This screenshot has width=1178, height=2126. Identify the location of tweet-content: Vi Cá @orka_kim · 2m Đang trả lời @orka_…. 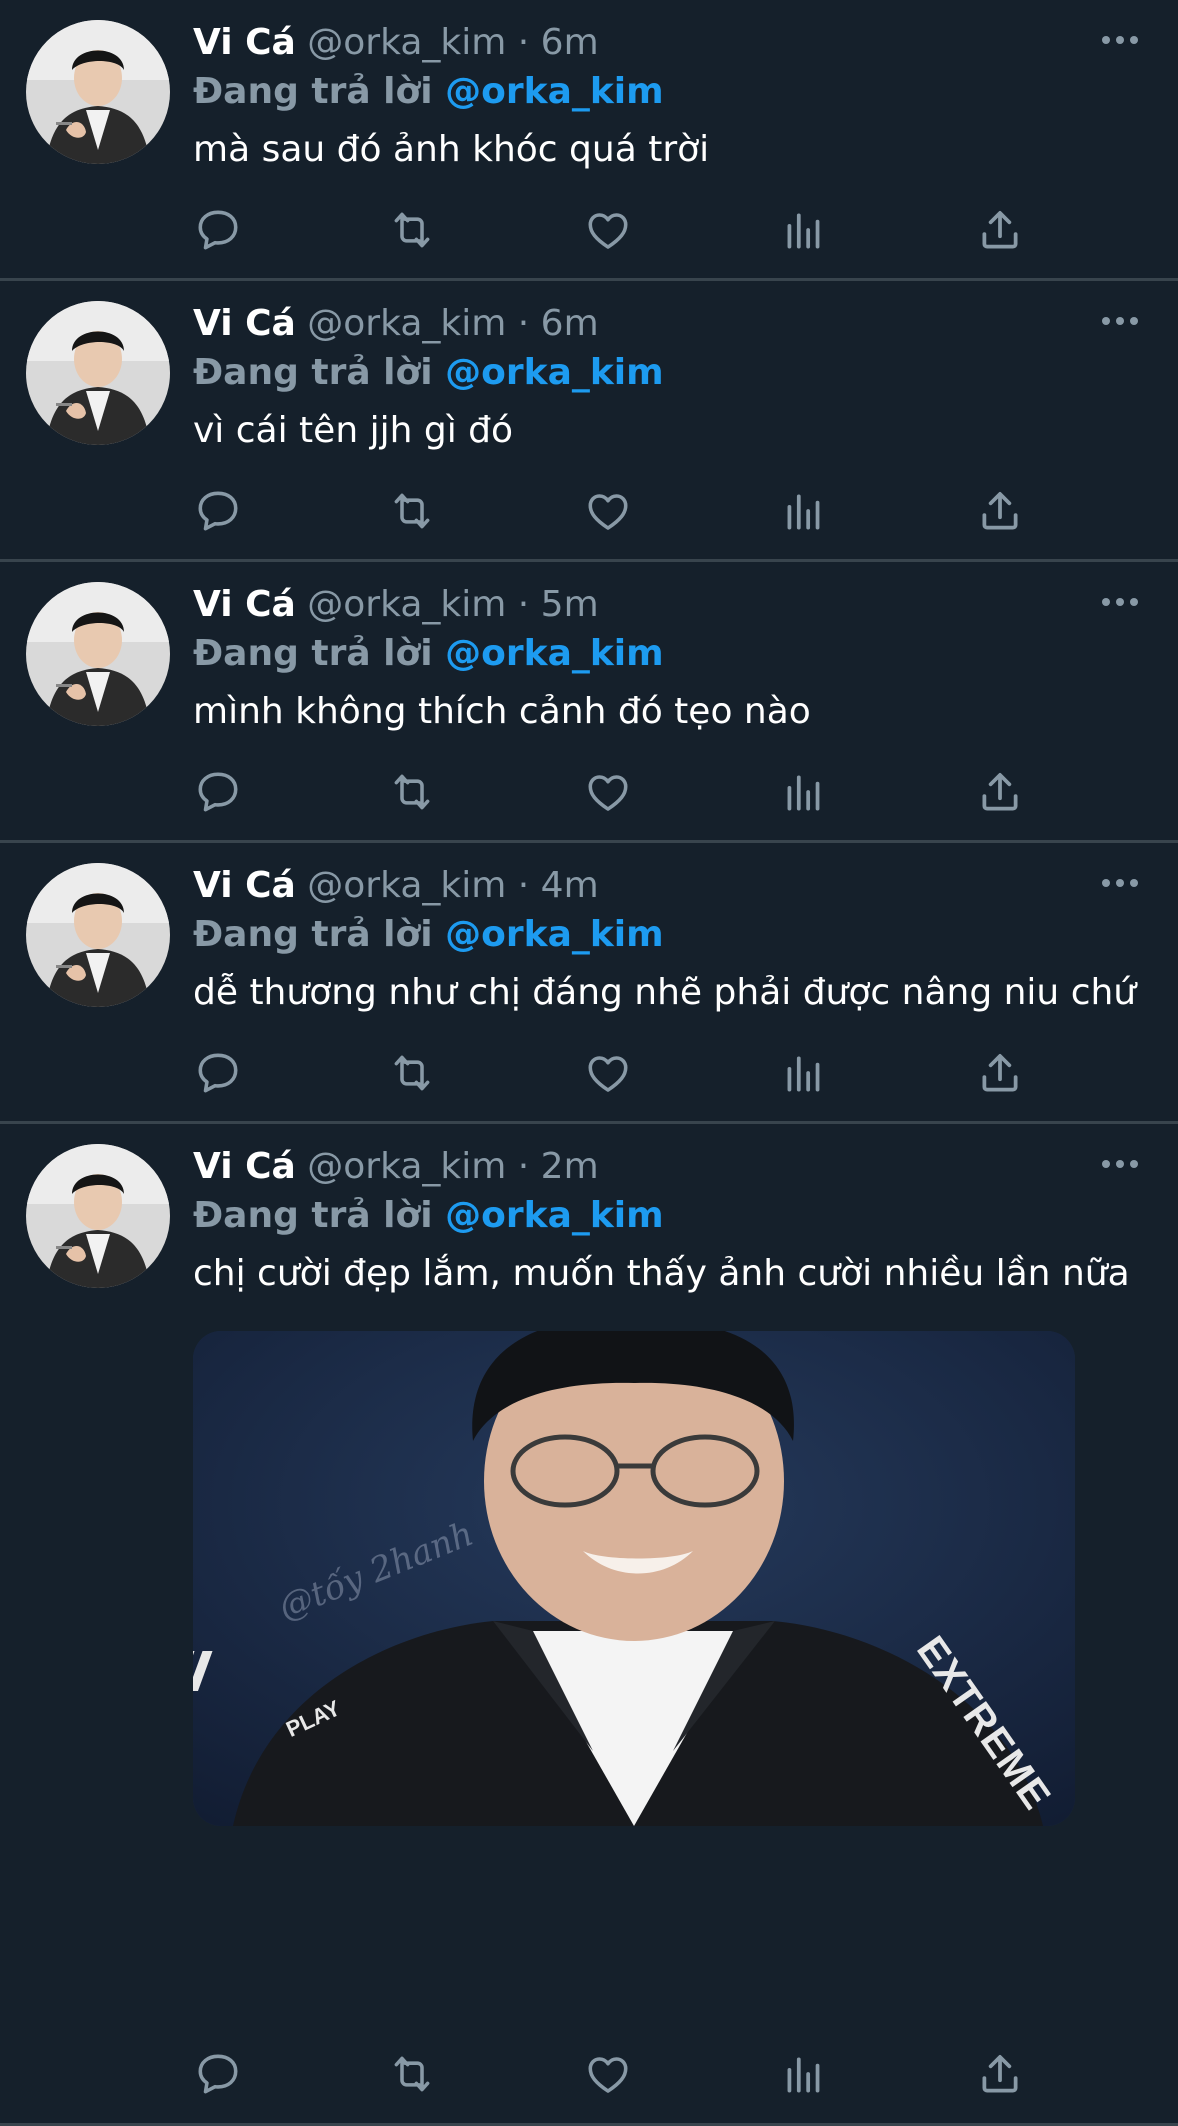
(665, 1221).